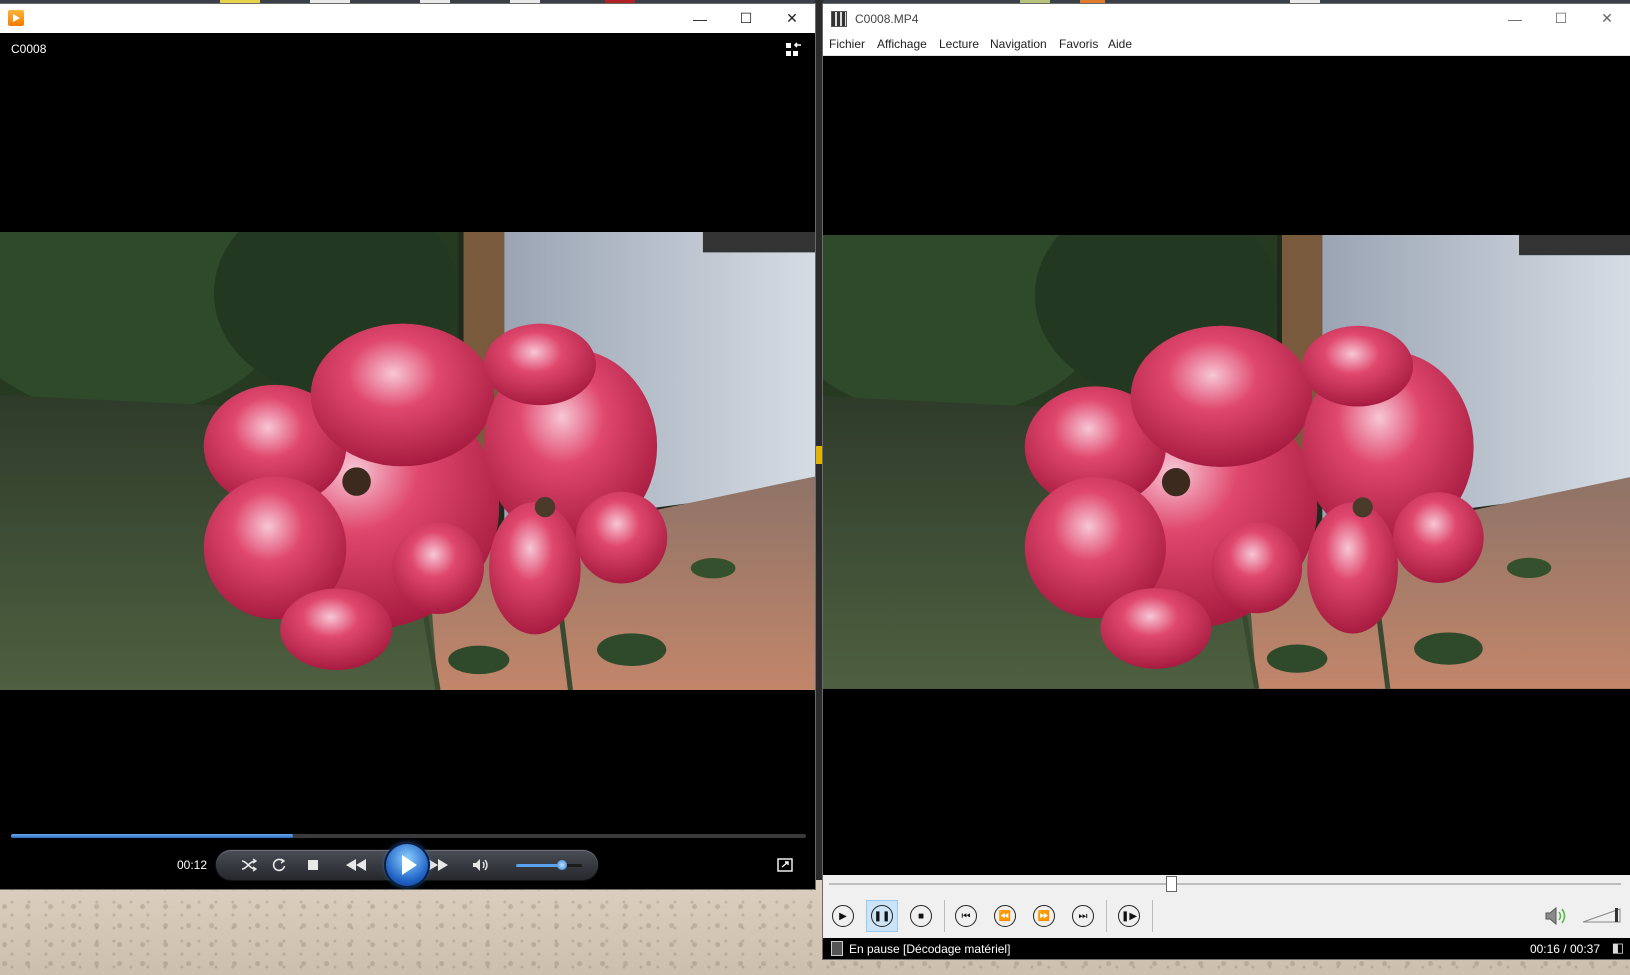  I want to click on volume-icon, so click(480, 865).